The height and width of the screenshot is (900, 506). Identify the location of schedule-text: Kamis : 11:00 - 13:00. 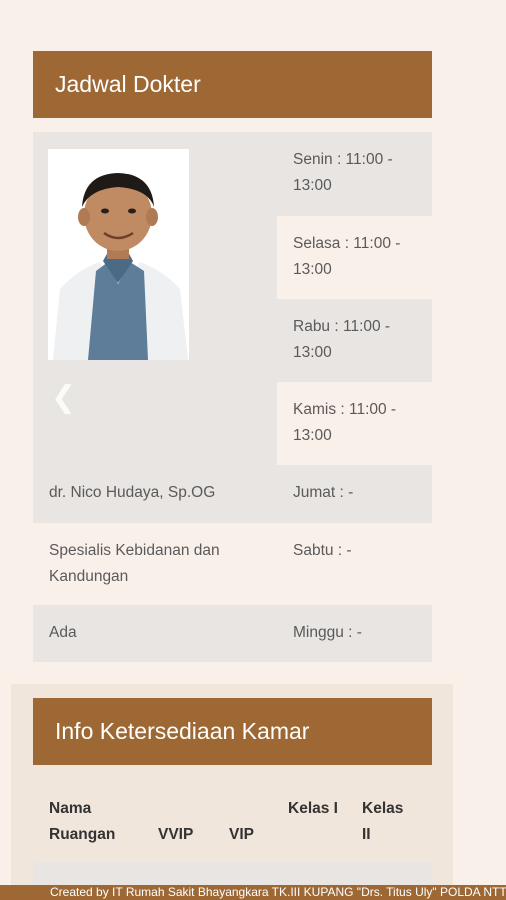
(345, 422).